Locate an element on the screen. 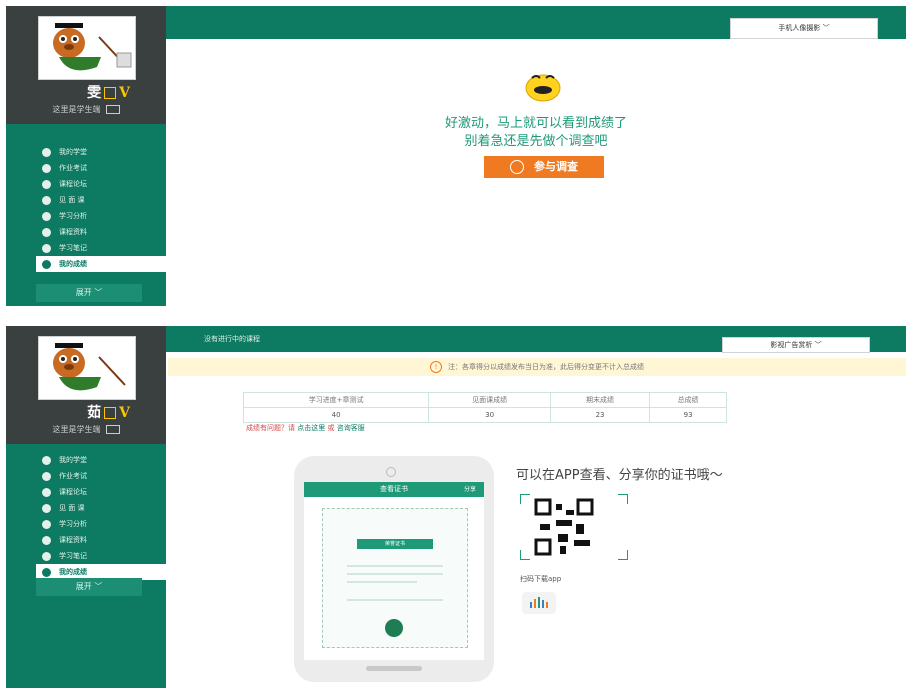 The image size is (911, 690). user-name-char: 茹 is located at coordinates (94, 413).